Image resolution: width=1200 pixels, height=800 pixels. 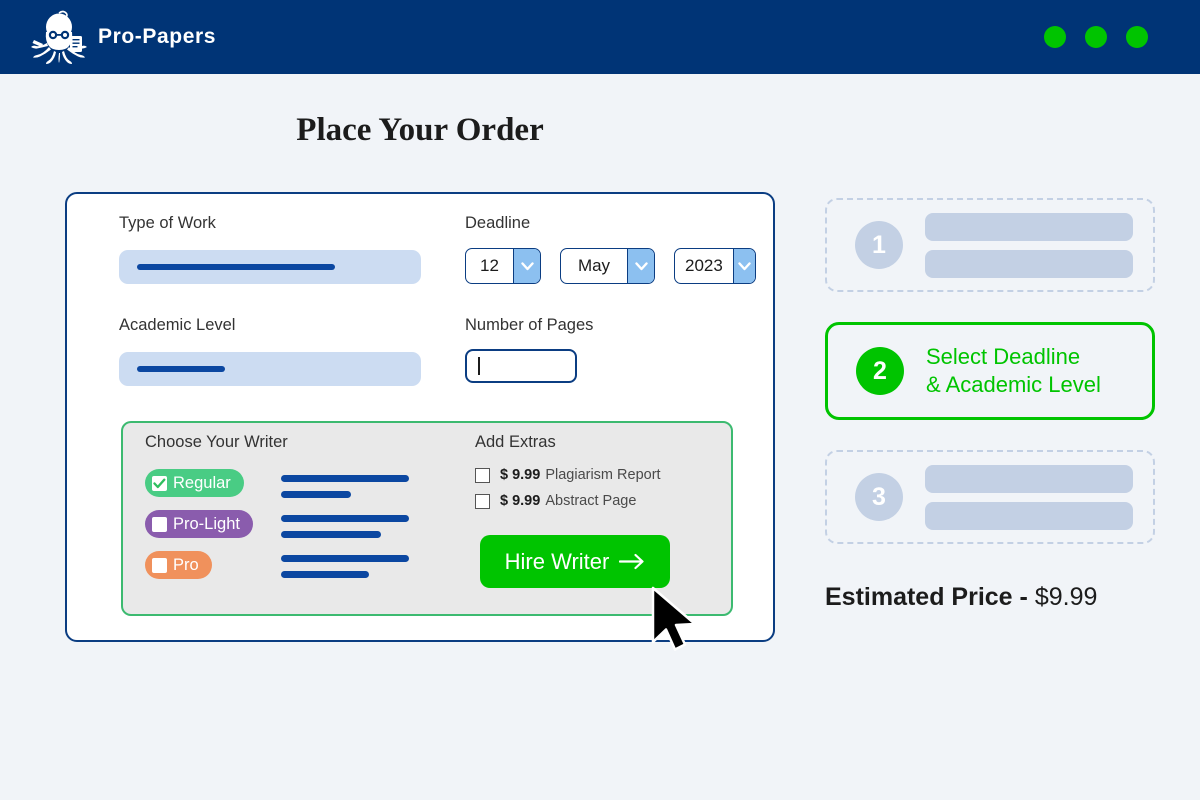 What do you see at coordinates (631, 561) in the screenshot?
I see `arrow-right-icon` at bounding box center [631, 561].